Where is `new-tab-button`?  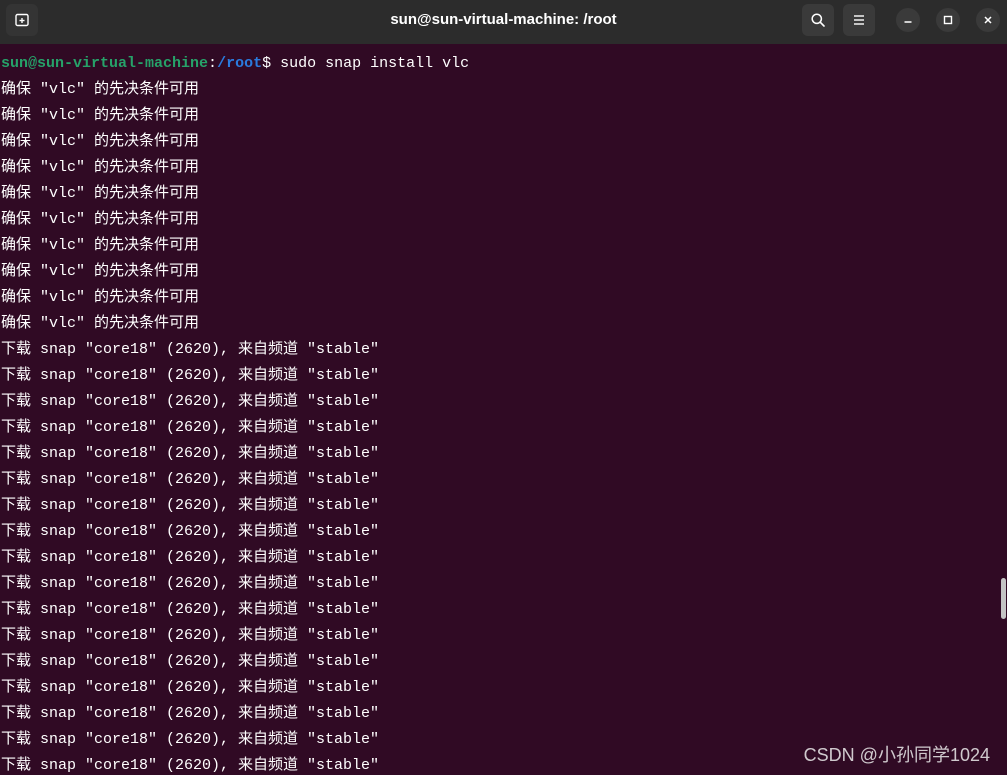
new-tab-button is located at coordinates (22, 20).